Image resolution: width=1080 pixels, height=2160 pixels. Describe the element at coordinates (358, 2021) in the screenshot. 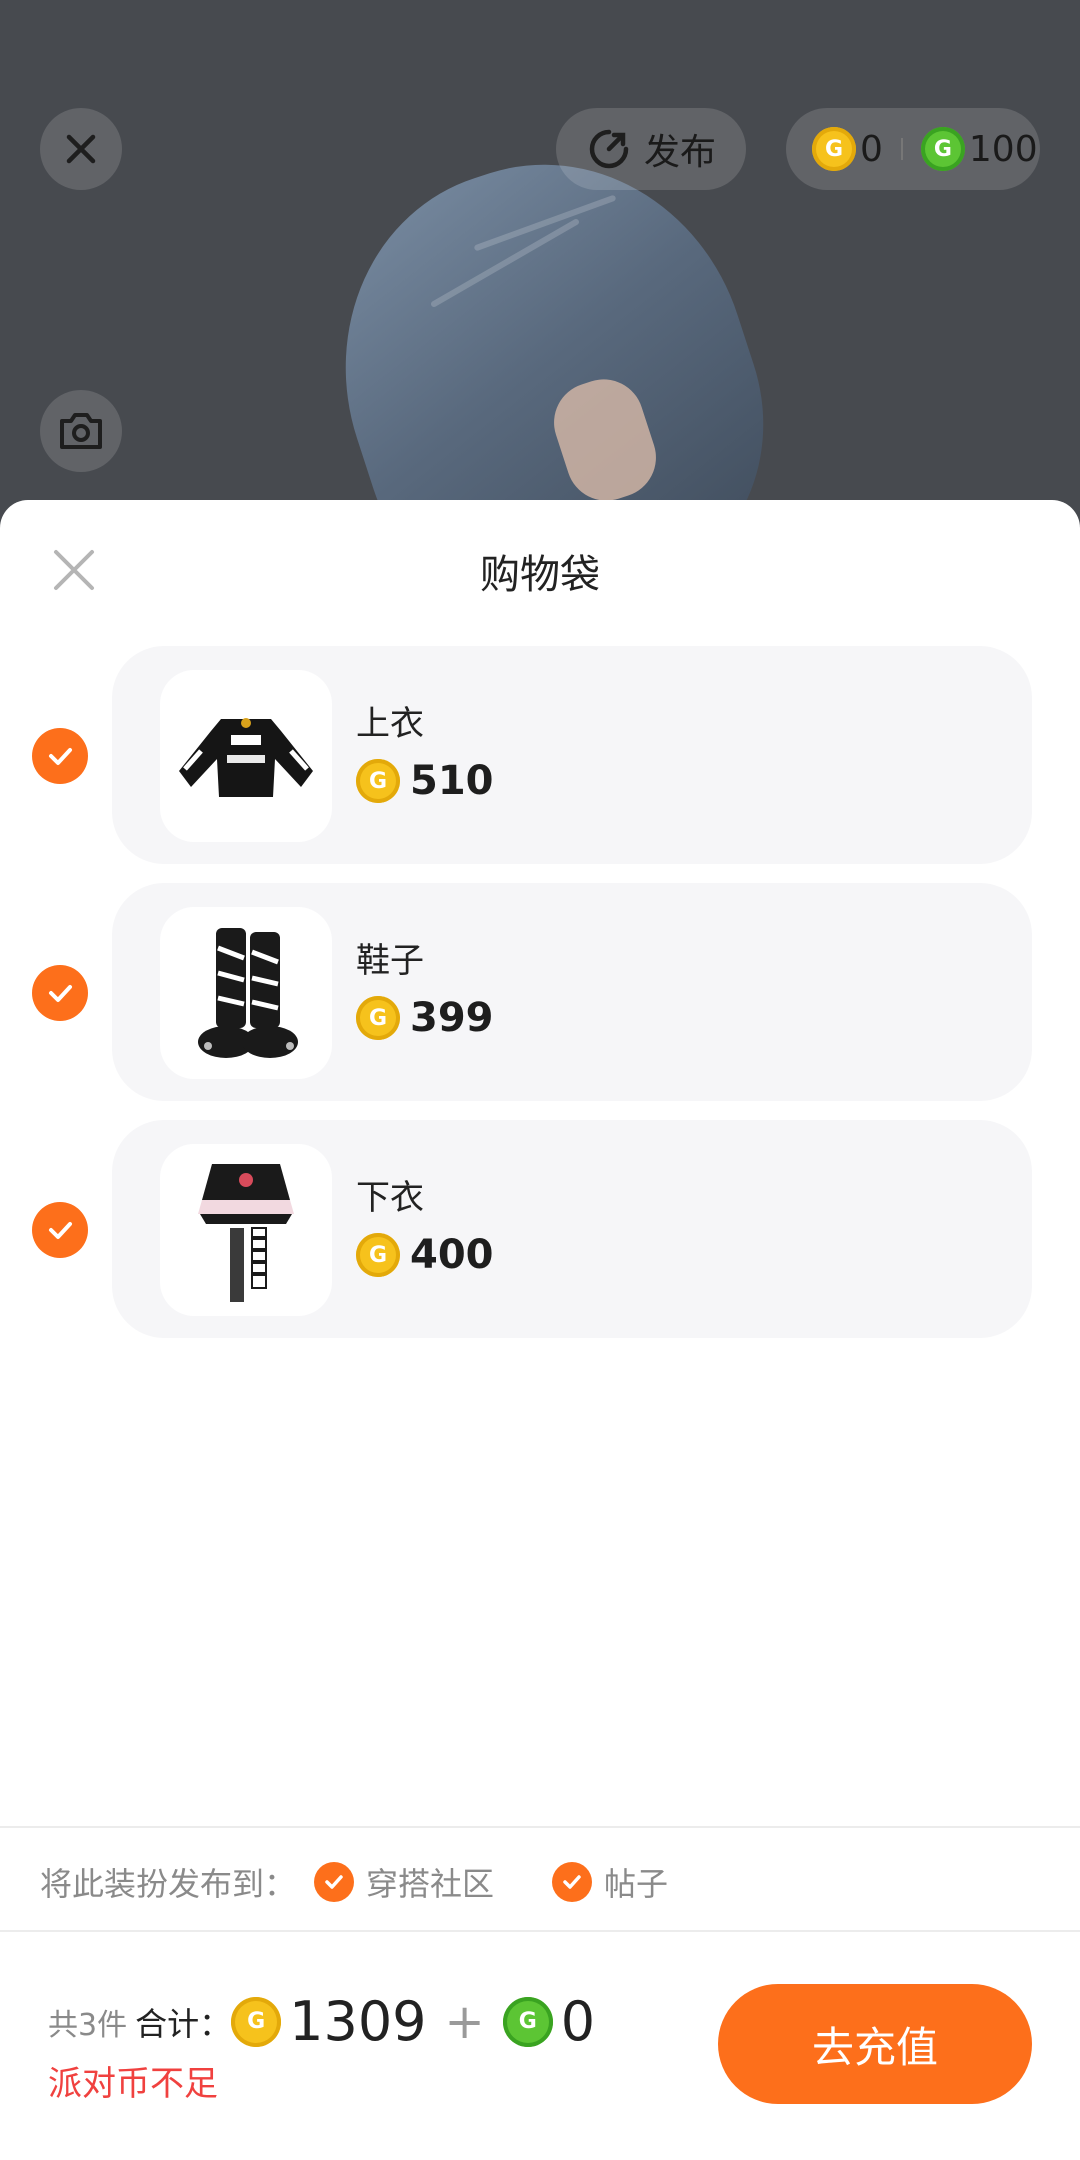

I see `gold-total: 1309` at that location.